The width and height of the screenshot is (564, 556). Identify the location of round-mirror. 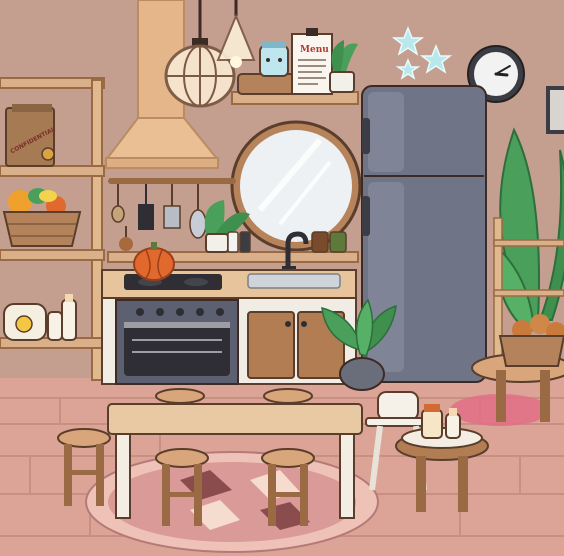
(296, 186).